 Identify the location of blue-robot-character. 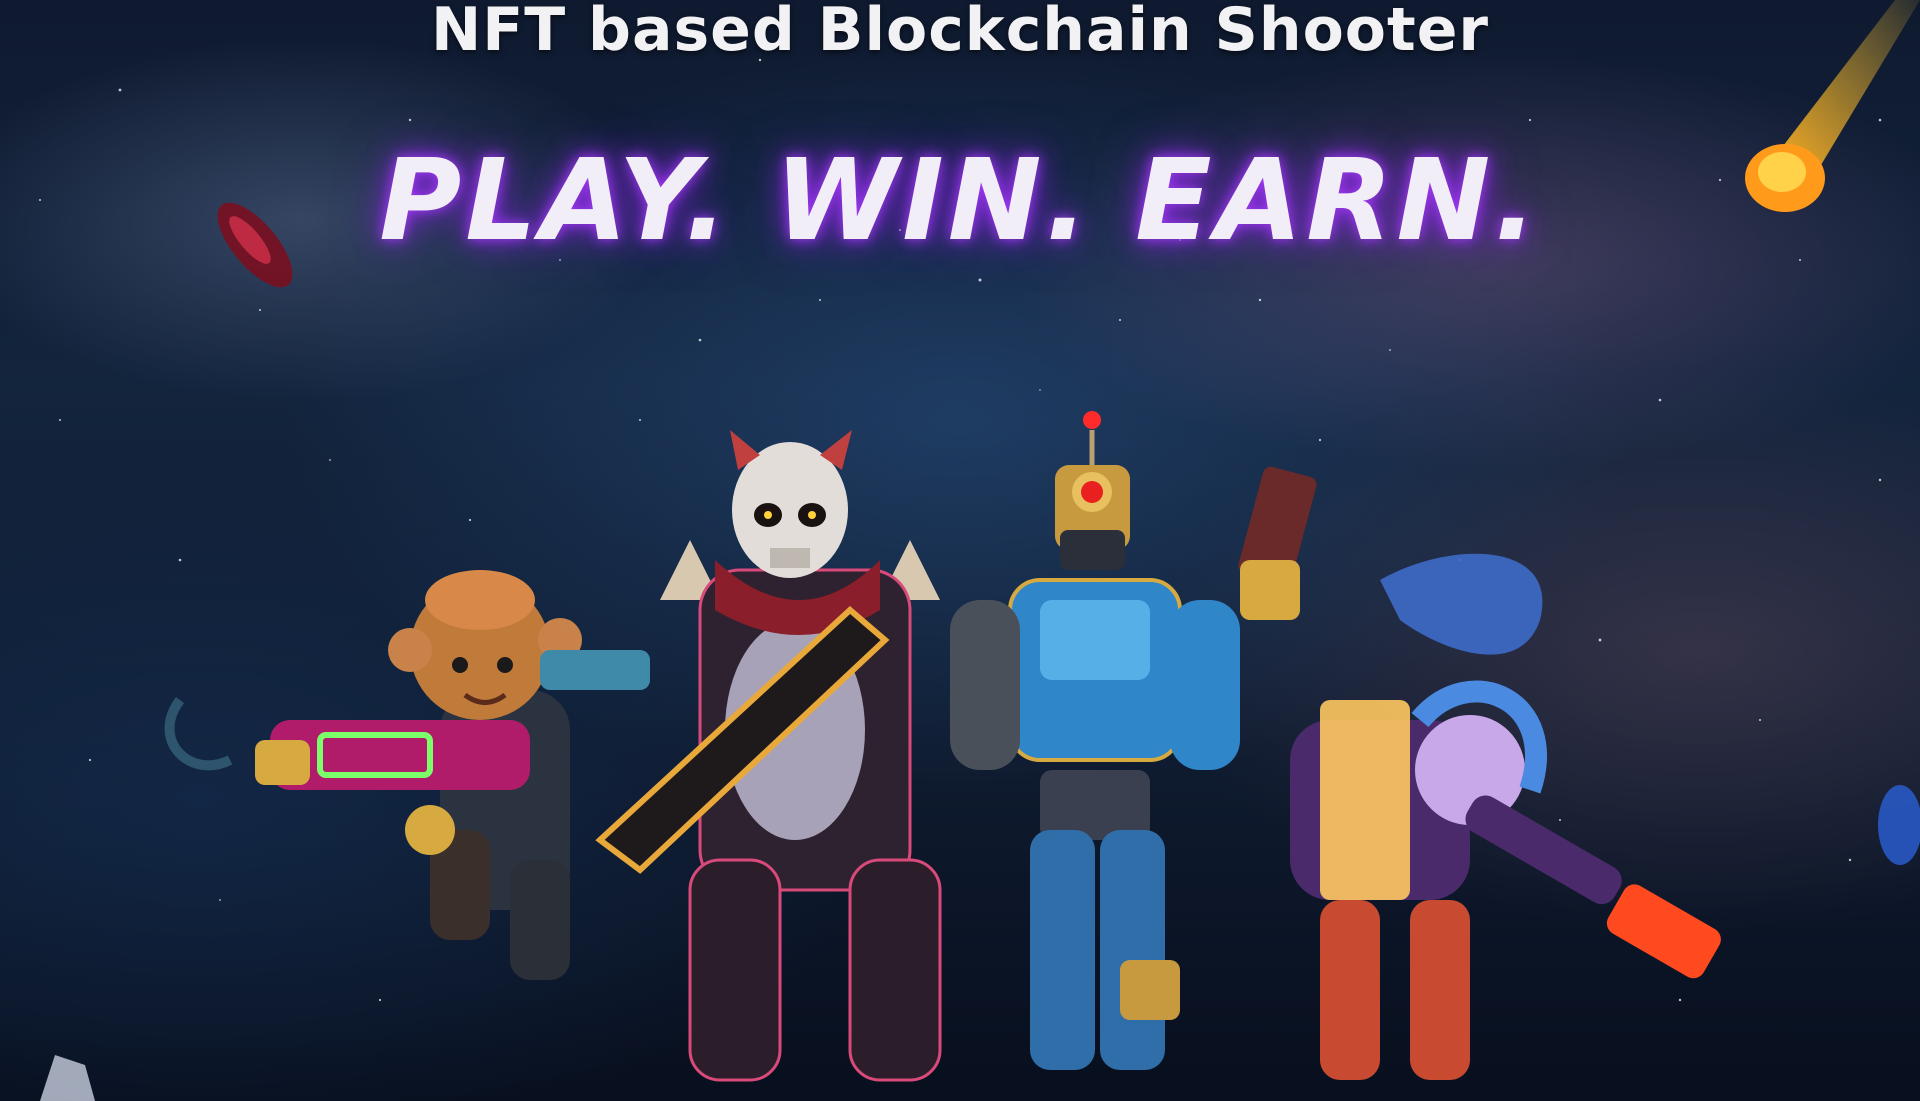
(1095, 740).